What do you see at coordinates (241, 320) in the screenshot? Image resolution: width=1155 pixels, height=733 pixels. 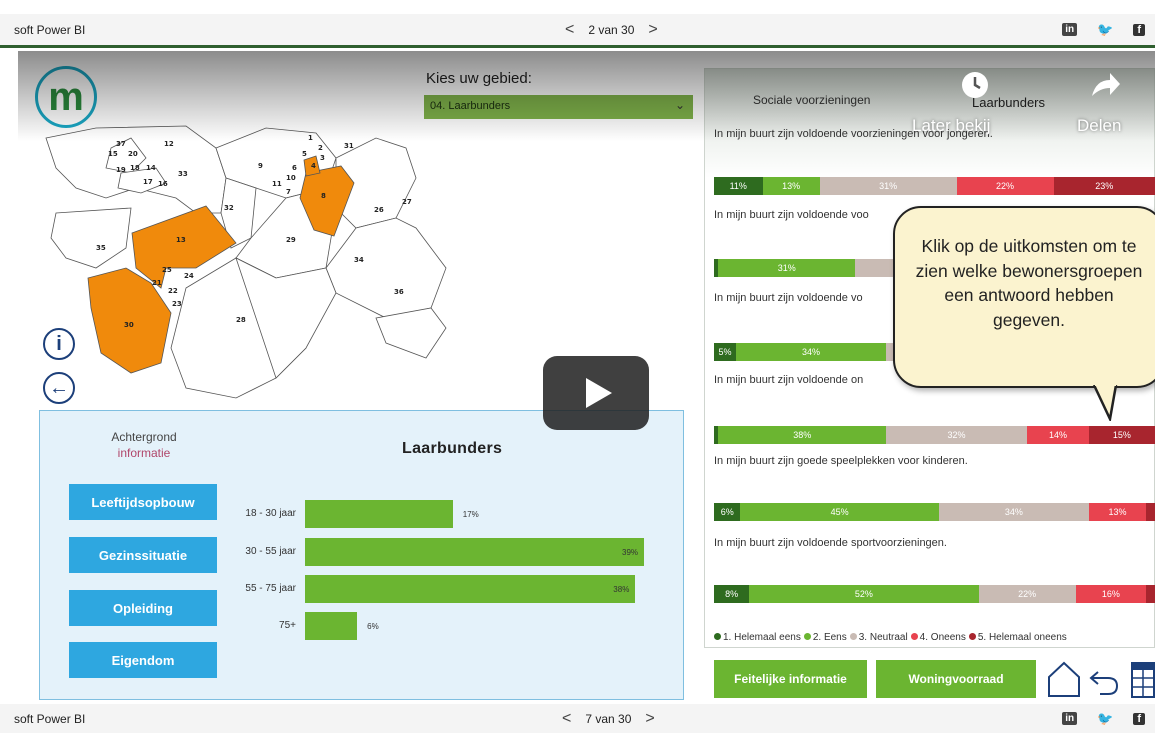 I see `svg-text: 28` at bounding box center [241, 320].